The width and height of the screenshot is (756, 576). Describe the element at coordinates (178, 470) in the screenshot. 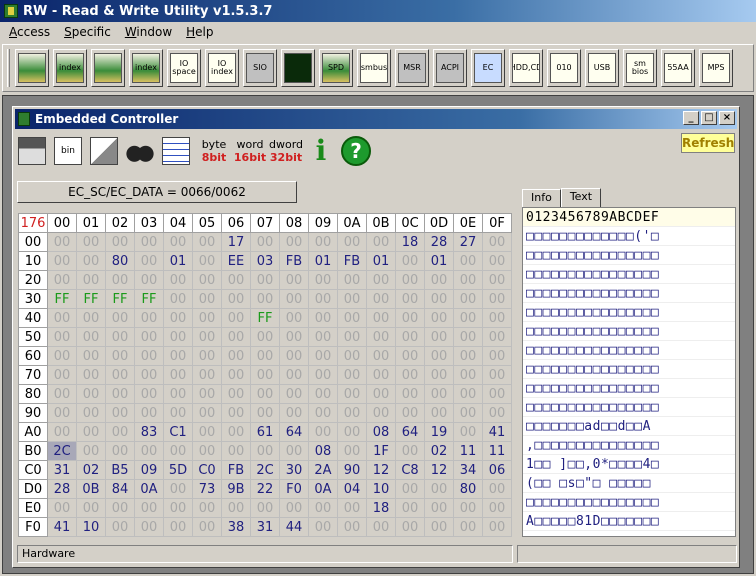

I see `hex-cell: 5D` at that location.